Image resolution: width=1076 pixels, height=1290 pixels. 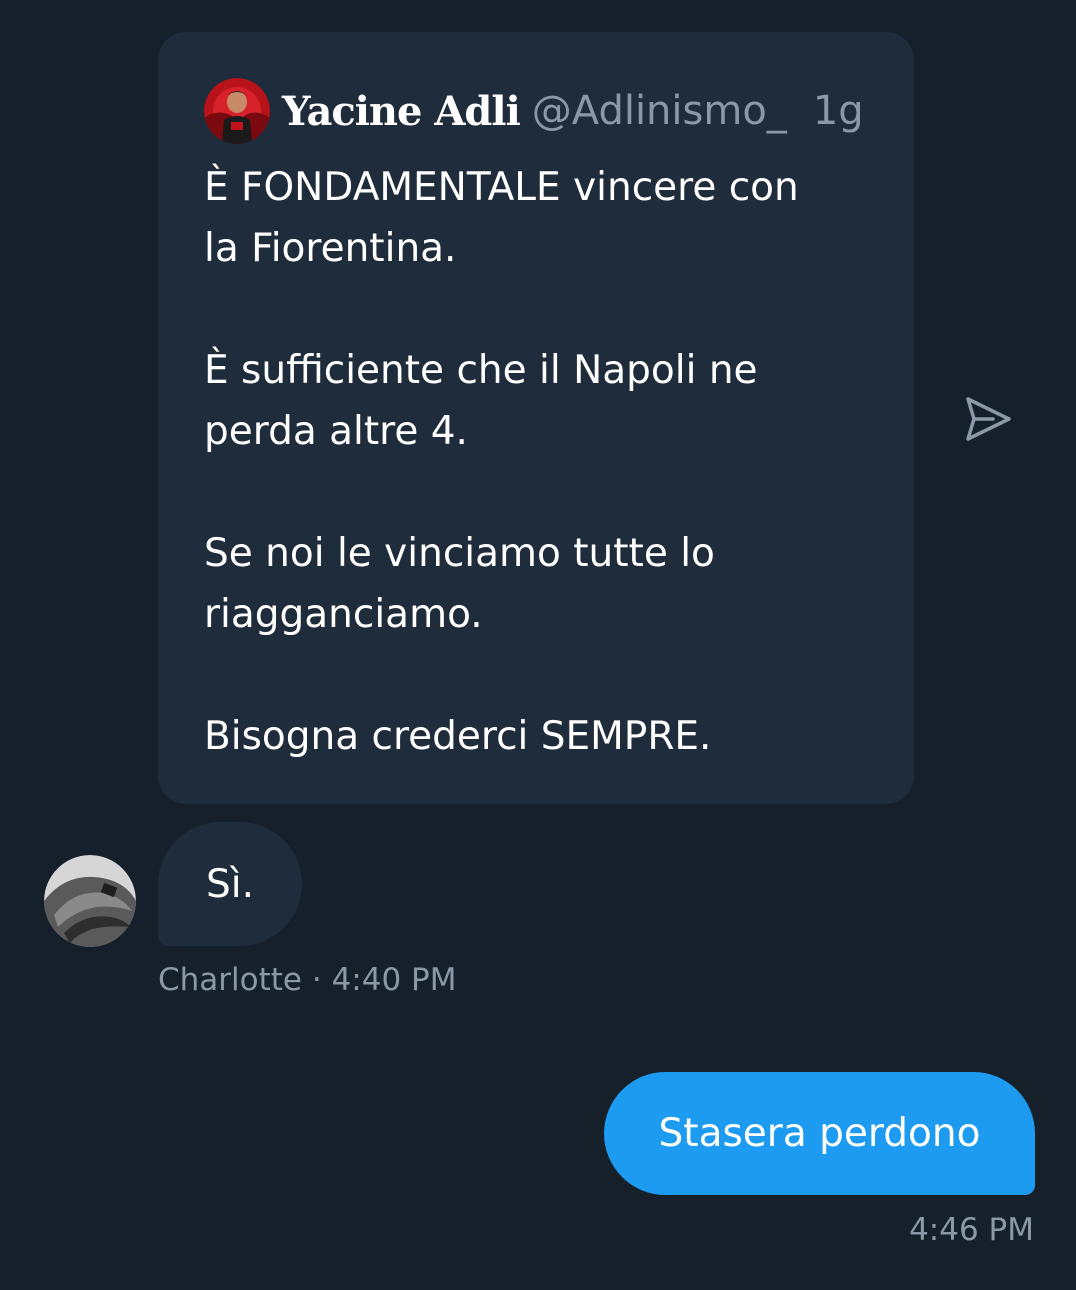 I want to click on sender-avatar, so click(x=90, y=901).